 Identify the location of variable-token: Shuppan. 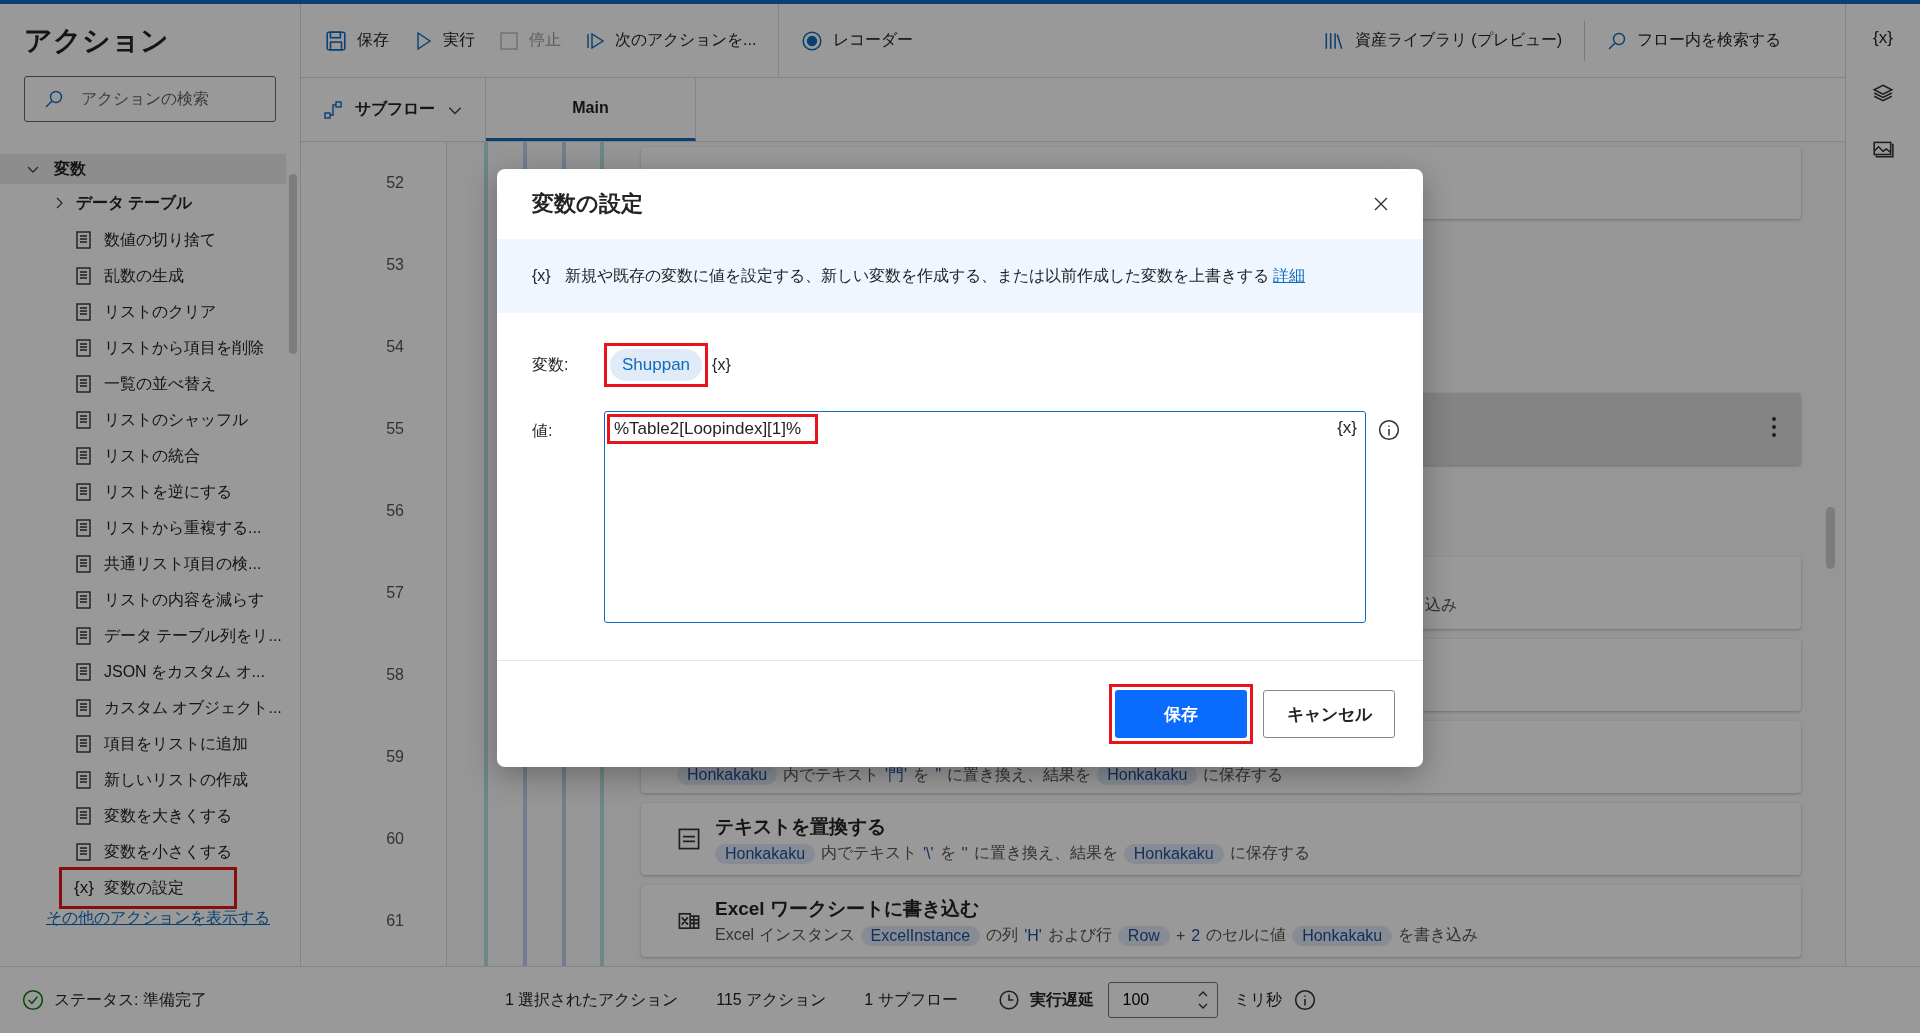
(656, 365).